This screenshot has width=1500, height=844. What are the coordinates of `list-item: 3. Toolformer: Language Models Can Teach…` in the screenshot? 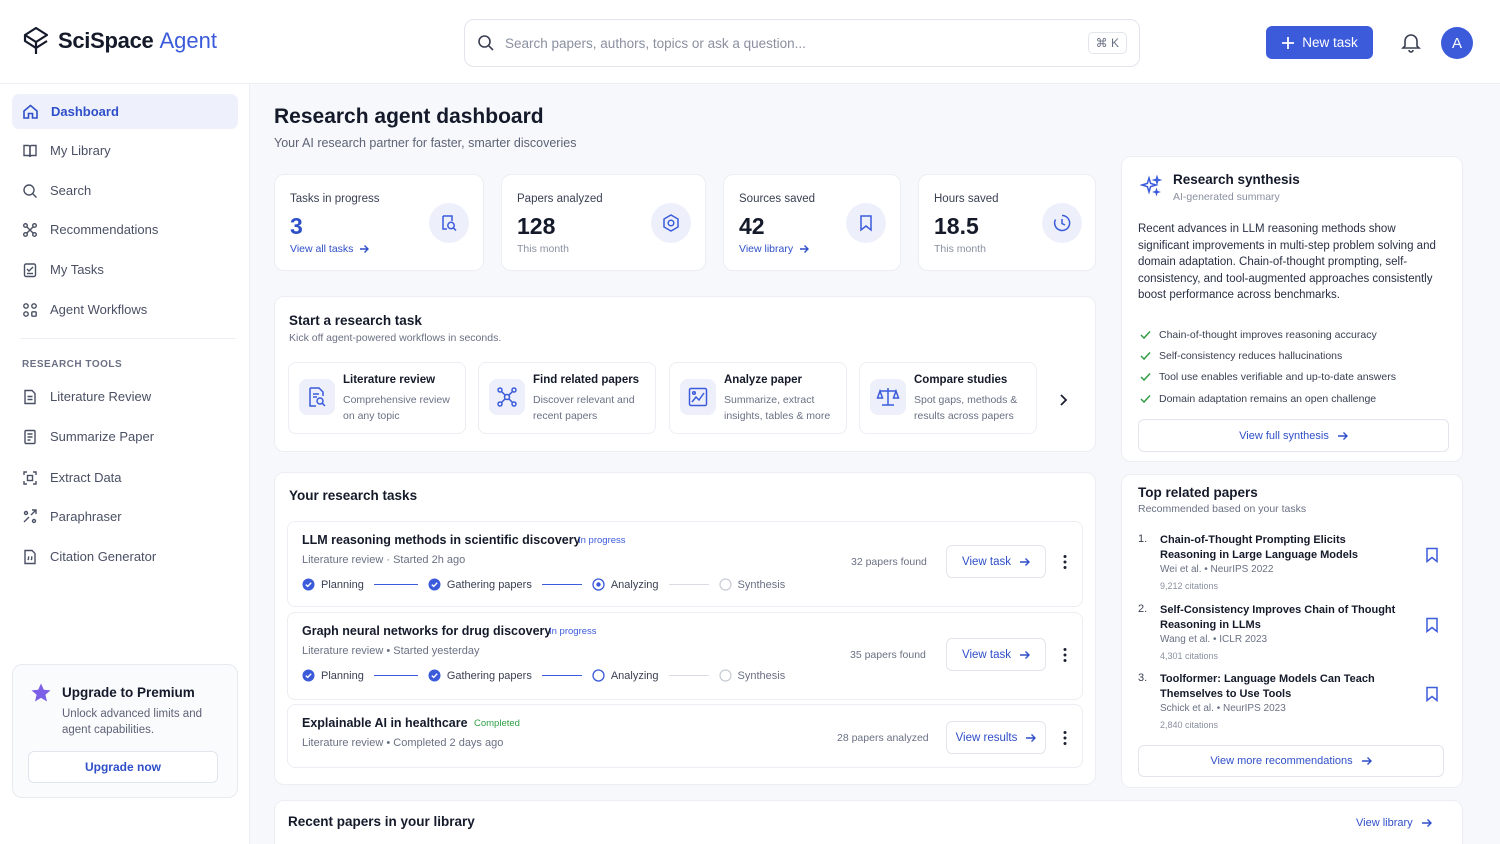 It's located at (1288, 701).